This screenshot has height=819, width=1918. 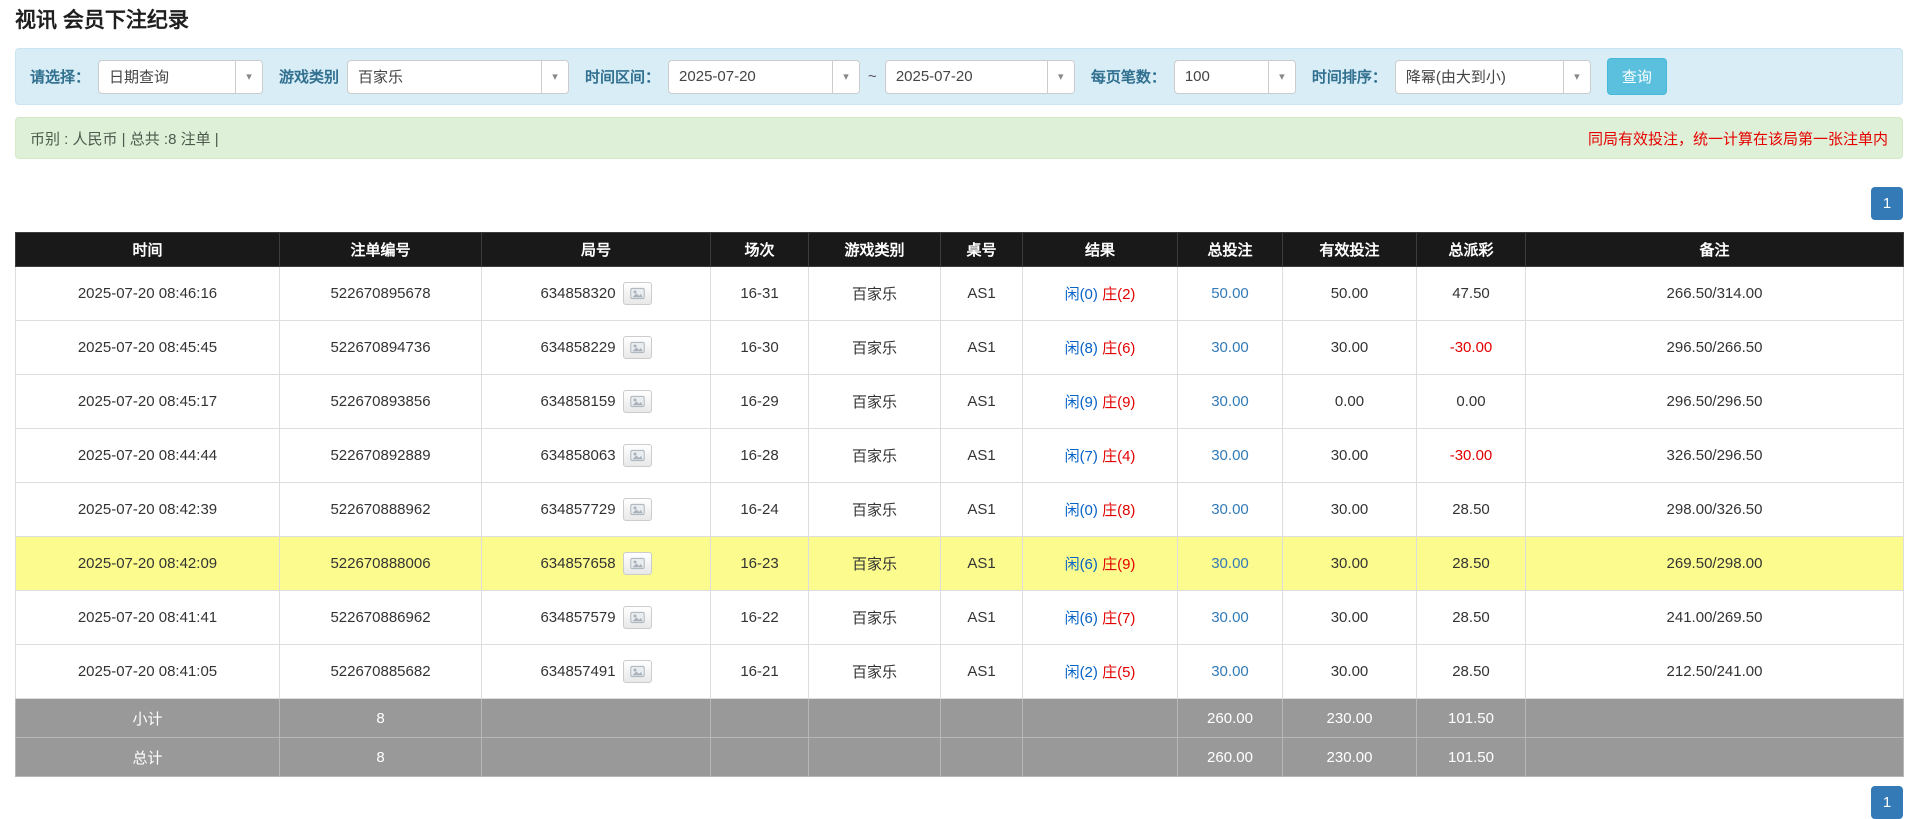 I want to click on total-bet-cell: 50.00, so click(x=1230, y=293).